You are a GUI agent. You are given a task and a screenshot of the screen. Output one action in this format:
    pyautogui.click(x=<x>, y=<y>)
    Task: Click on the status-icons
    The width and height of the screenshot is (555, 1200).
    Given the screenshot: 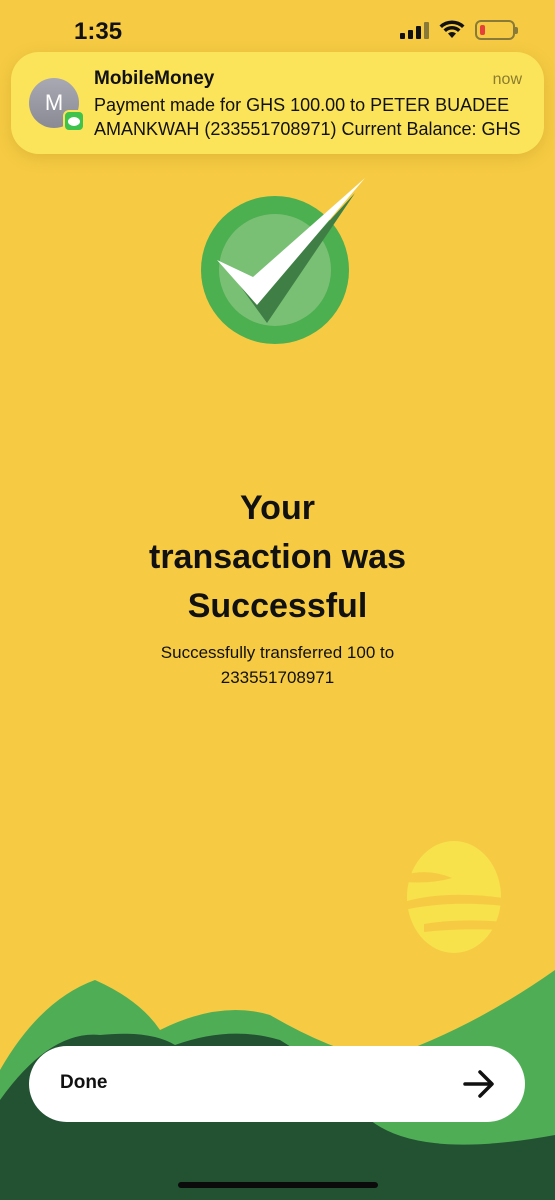 What is the action you would take?
    pyautogui.click(x=459, y=30)
    